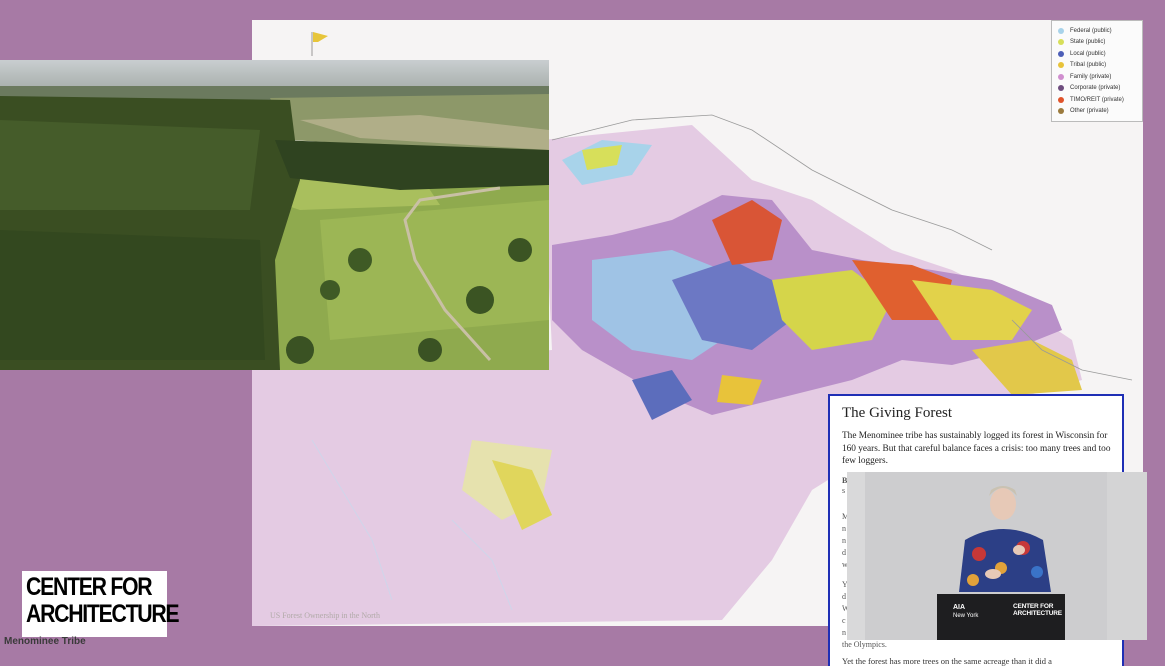 This screenshot has height=666, width=1165. What do you see at coordinates (844, 490) in the screenshot?
I see `article-fragment: s` at bounding box center [844, 490].